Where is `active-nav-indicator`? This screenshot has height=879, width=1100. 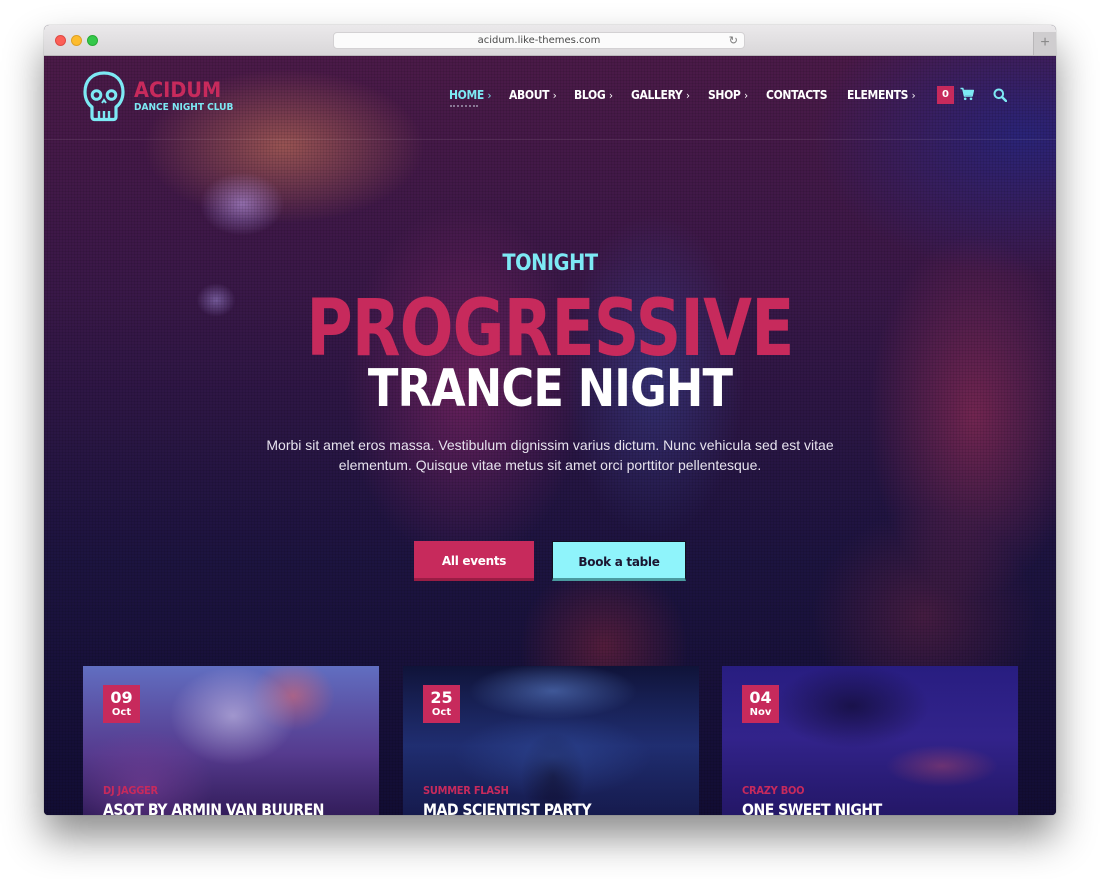
active-nav-indicator is located at coordinates (464, 106).